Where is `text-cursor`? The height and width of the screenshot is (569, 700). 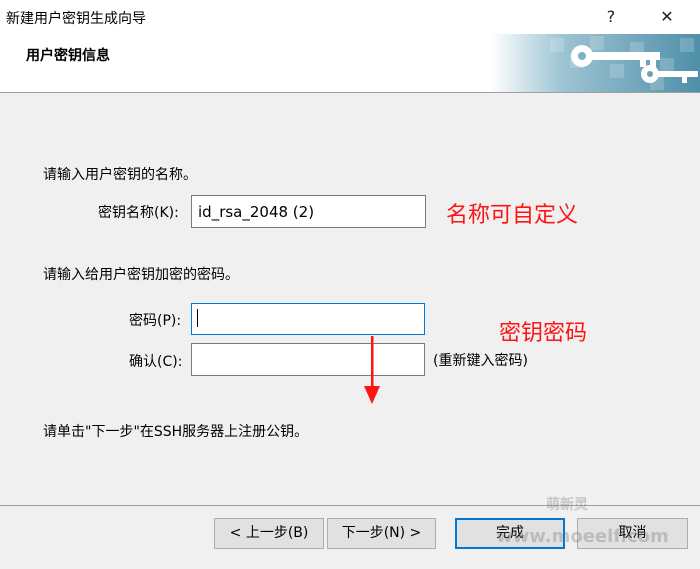 text-cursor is located at coordinates (197, 318).